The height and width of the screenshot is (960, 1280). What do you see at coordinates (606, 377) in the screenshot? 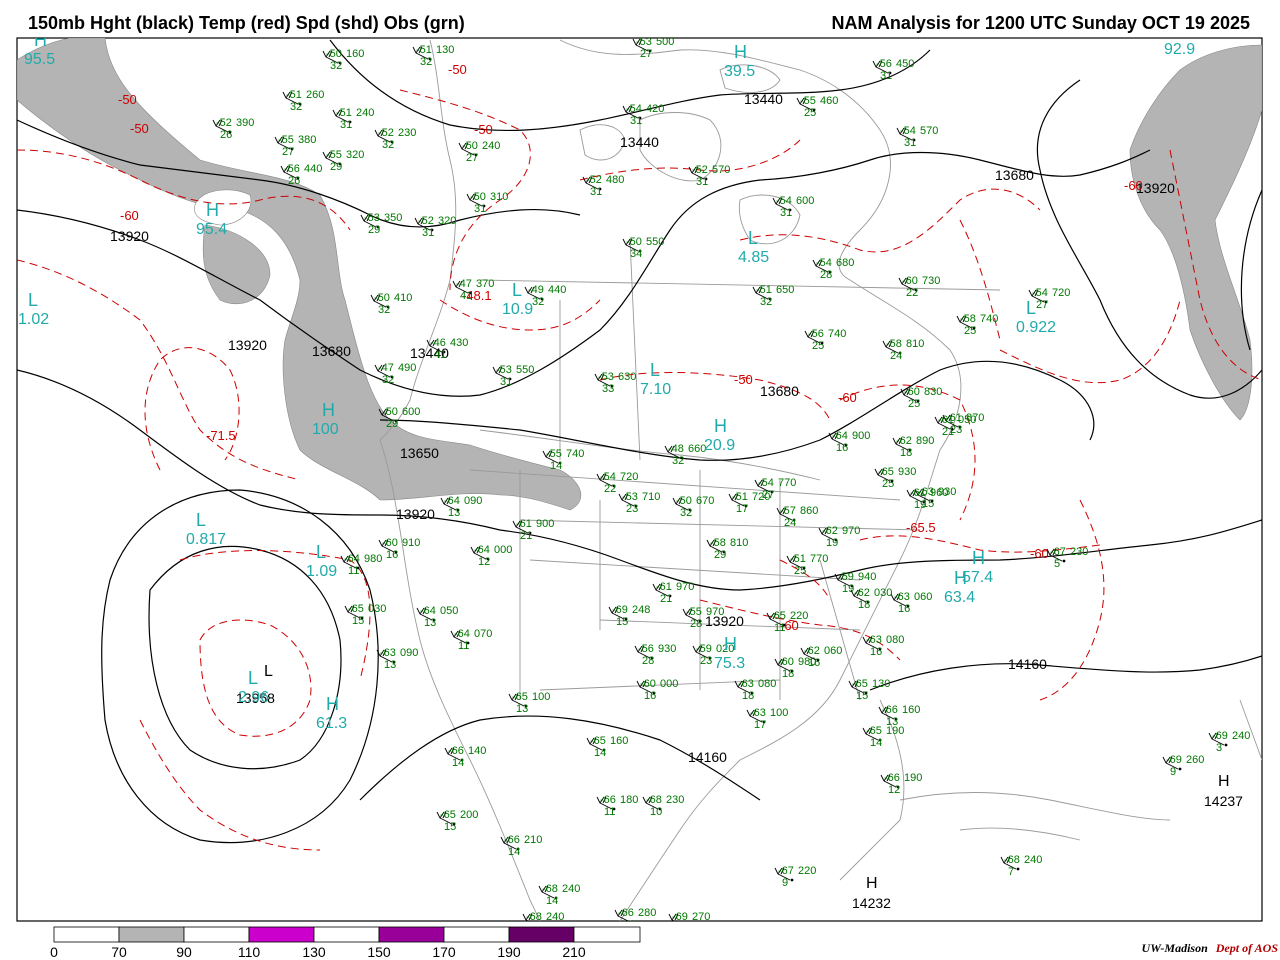
I see `obs-temp: -53` at bounding box center [606, 377].